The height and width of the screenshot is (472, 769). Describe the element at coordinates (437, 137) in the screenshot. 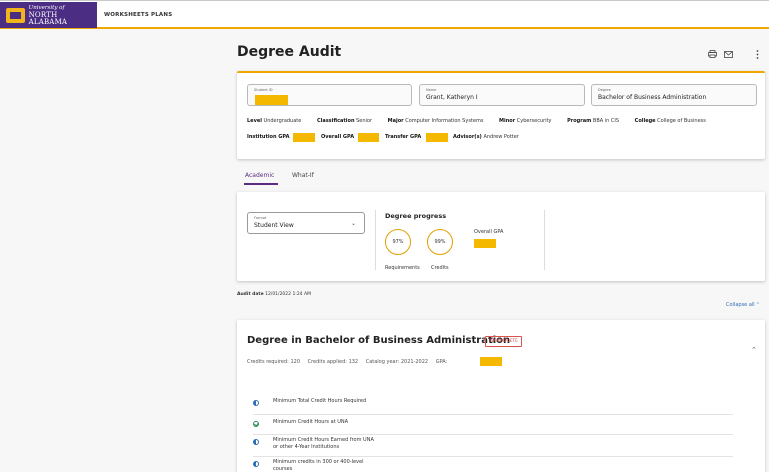

I see `redacted-transfer-gpa` at that location.